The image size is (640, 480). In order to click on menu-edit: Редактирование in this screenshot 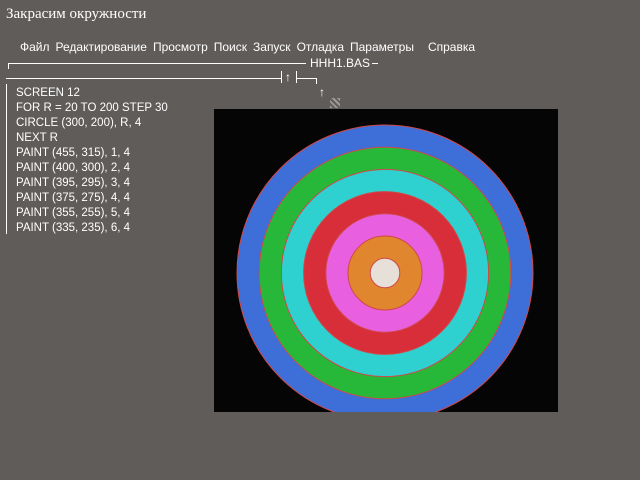, I will do `click(101, 48)`.